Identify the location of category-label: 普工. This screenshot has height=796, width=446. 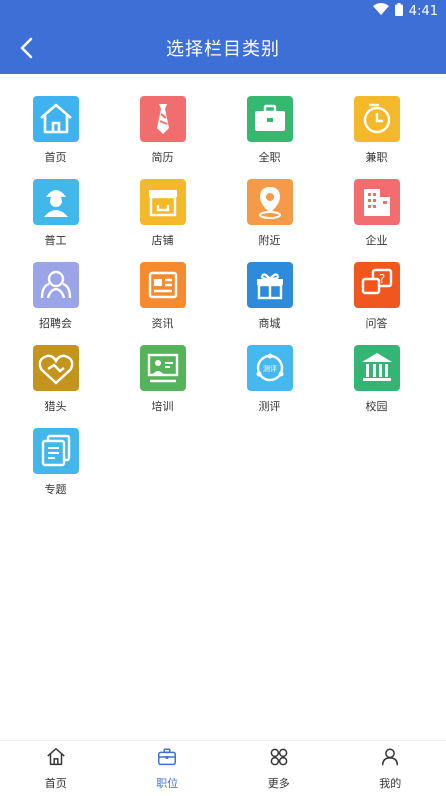
(55, 240).